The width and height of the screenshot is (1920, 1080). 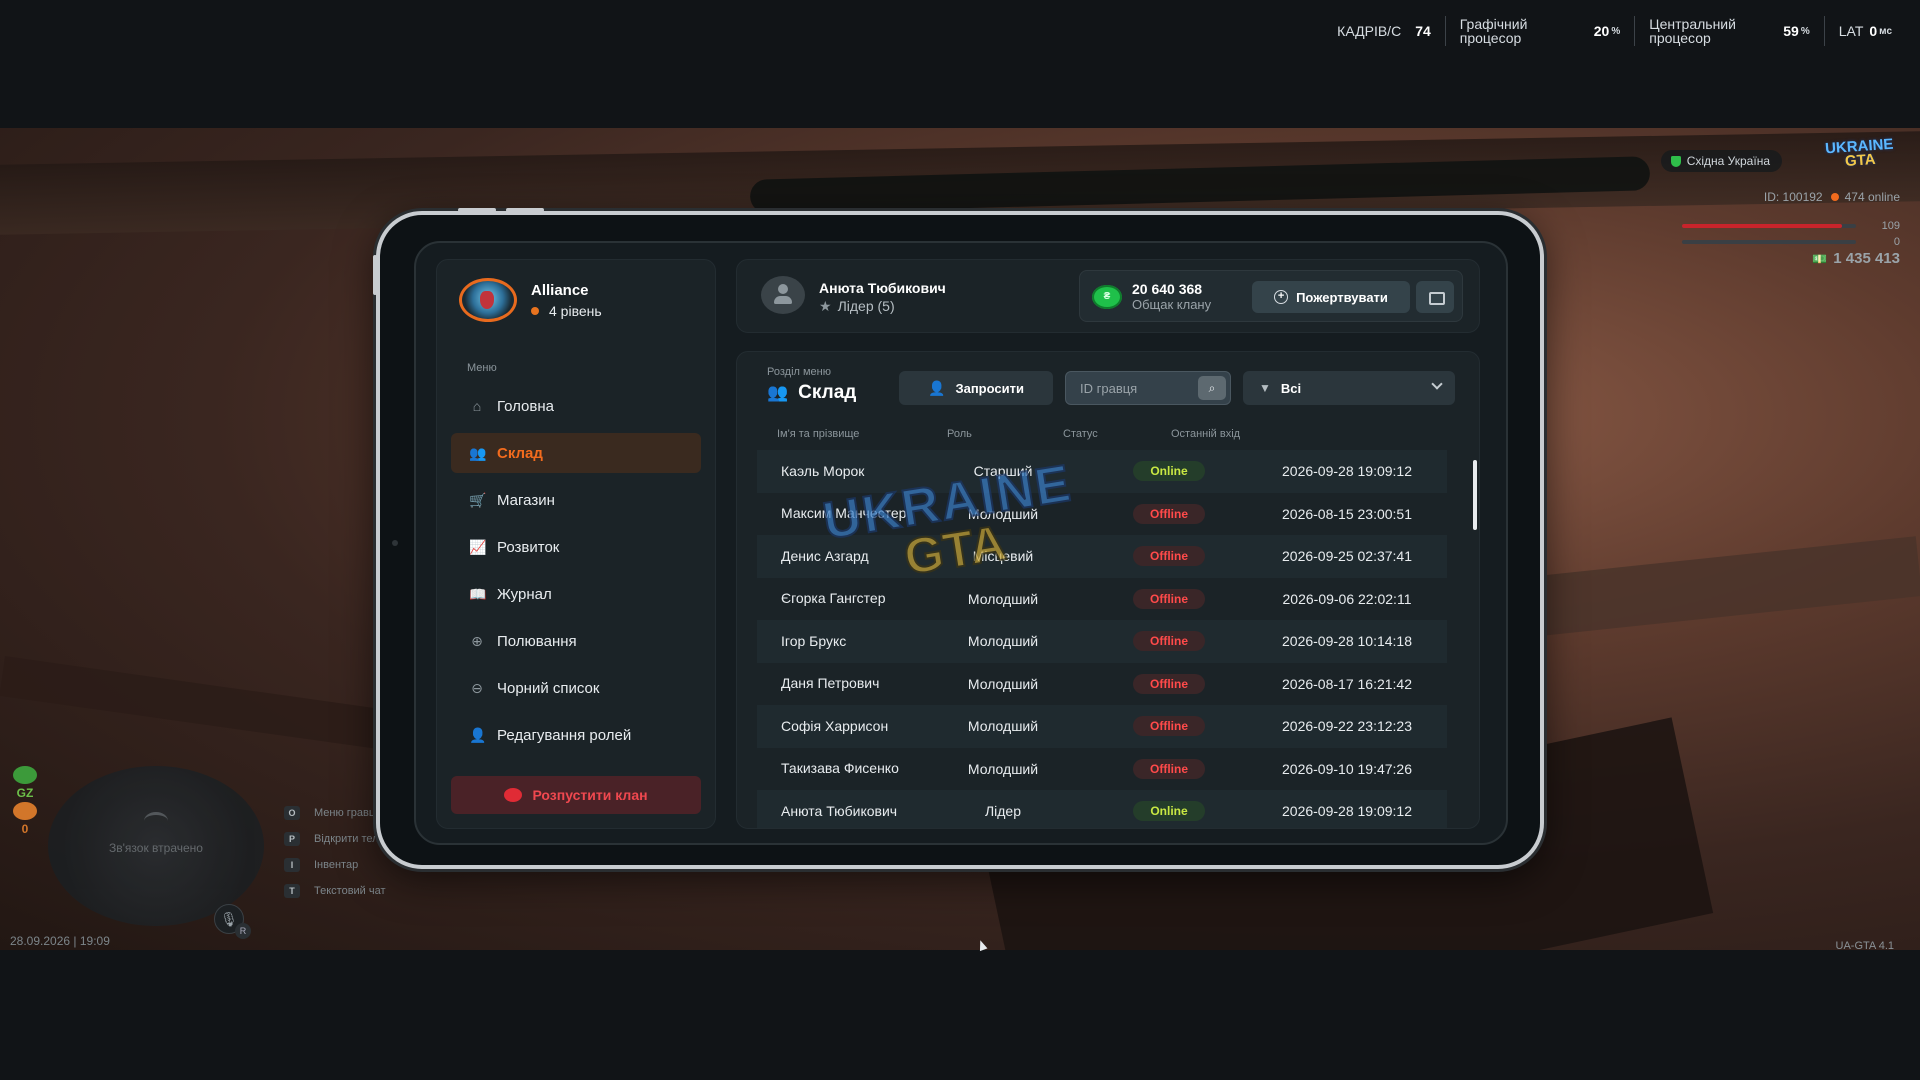 What do you see at coordinates (1721, 161) in the screenshot?
I see `region-badge: Східна Україна` at bounding box center [1721, 161].